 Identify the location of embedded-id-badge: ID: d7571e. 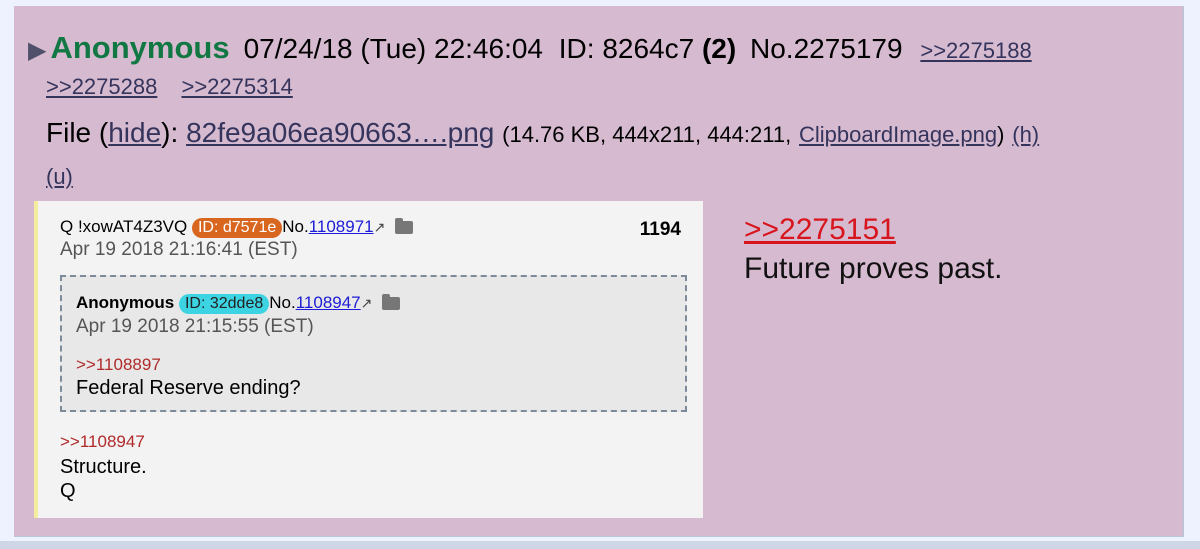
(237, 228).